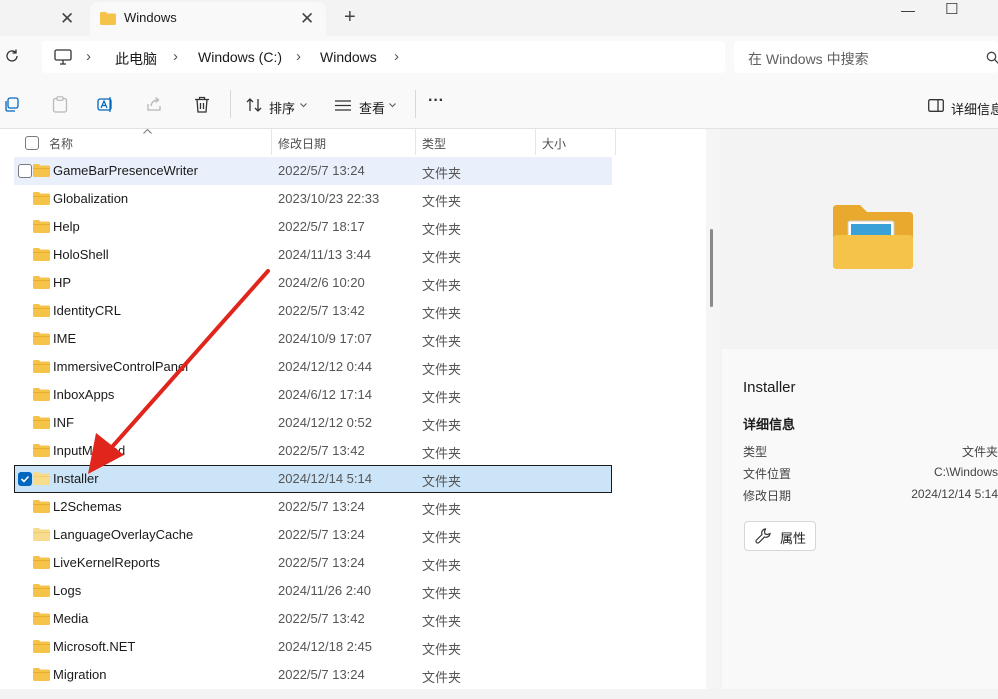 Image resolution: width=998 pixels, height=699 pixels. Describe the element at coordinates (87, 310) in the screenshot. I see `file-name: IdentityCRL` at that location.